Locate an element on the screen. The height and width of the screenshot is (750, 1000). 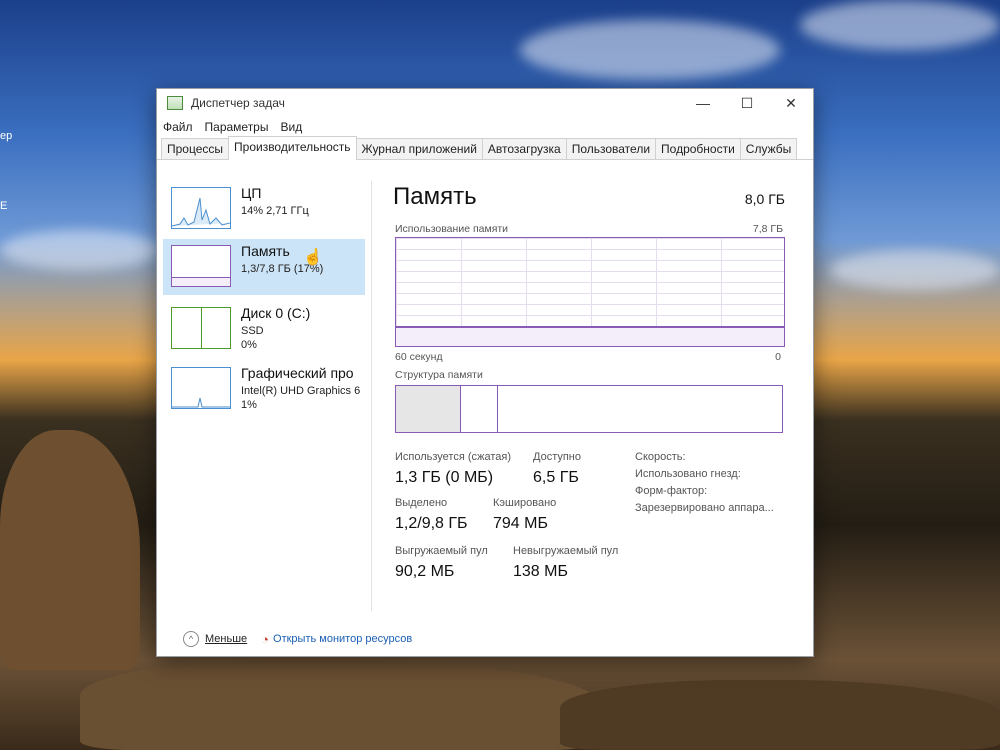
memory-usage-fill is located at coordinates (590, 335).